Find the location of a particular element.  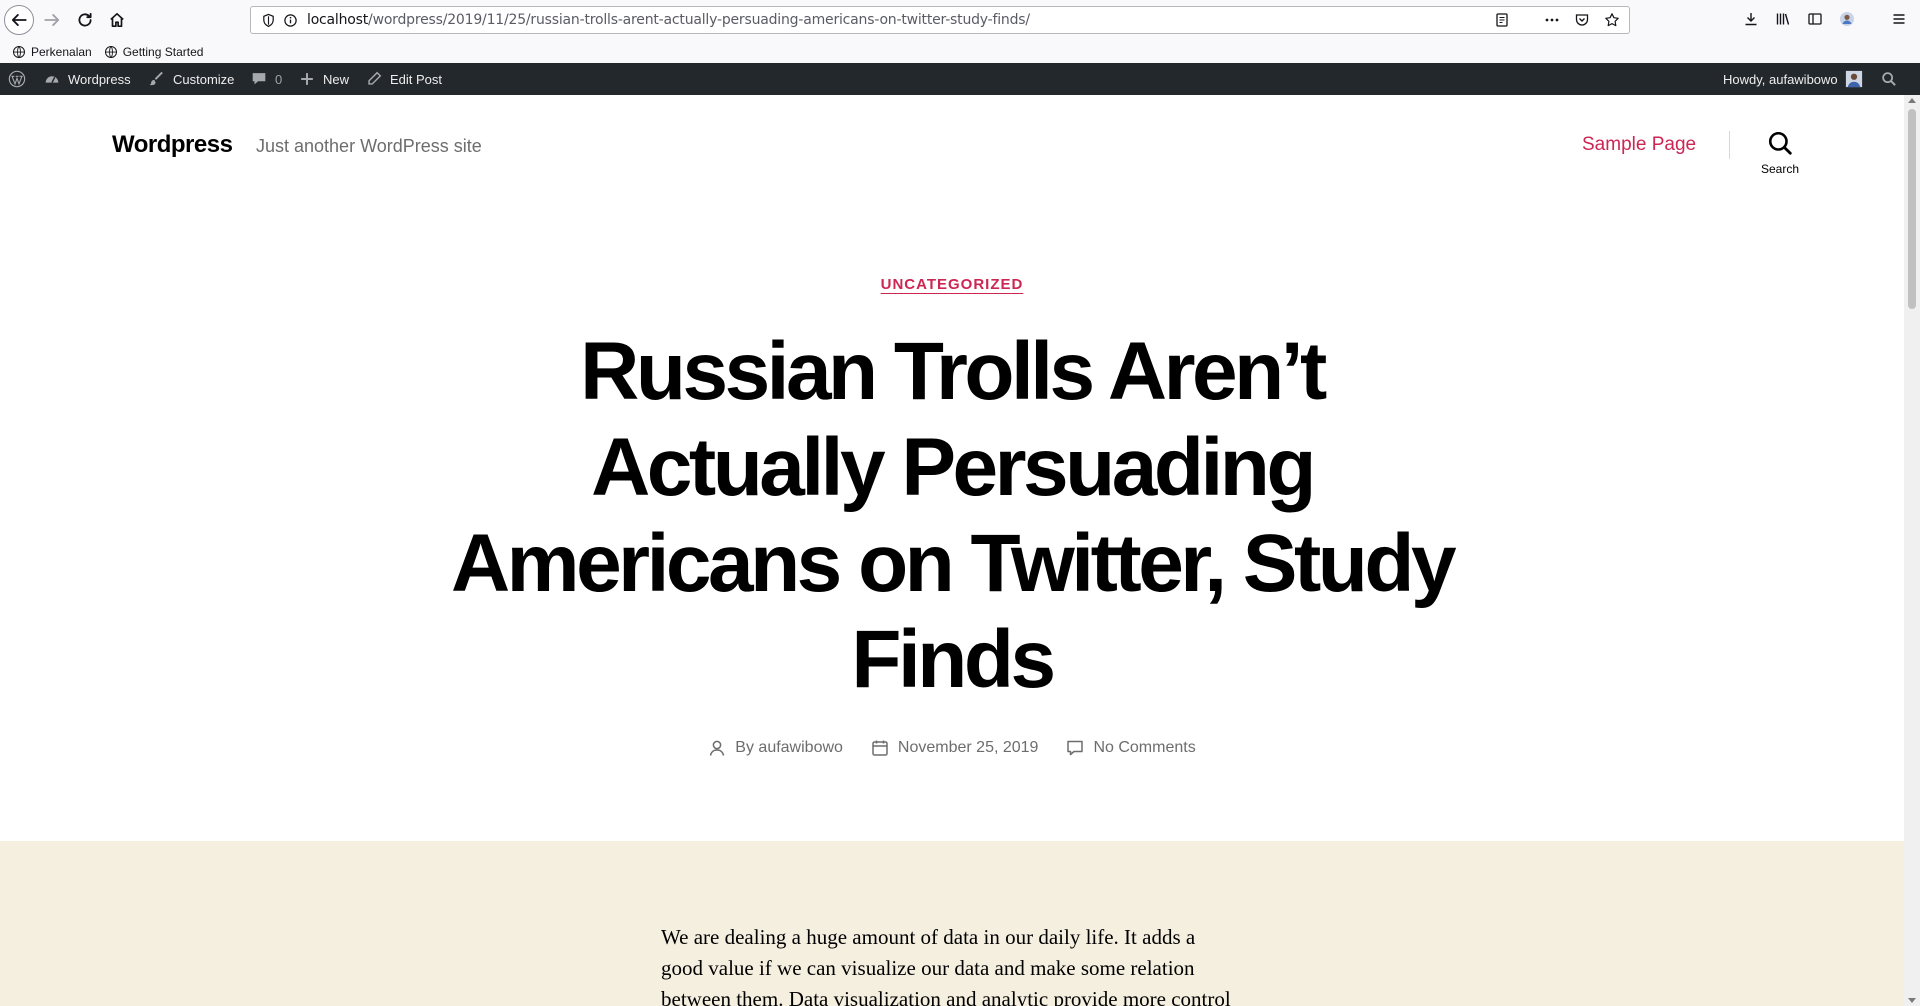

new-content-link: New is located at coordinates (323, 79).